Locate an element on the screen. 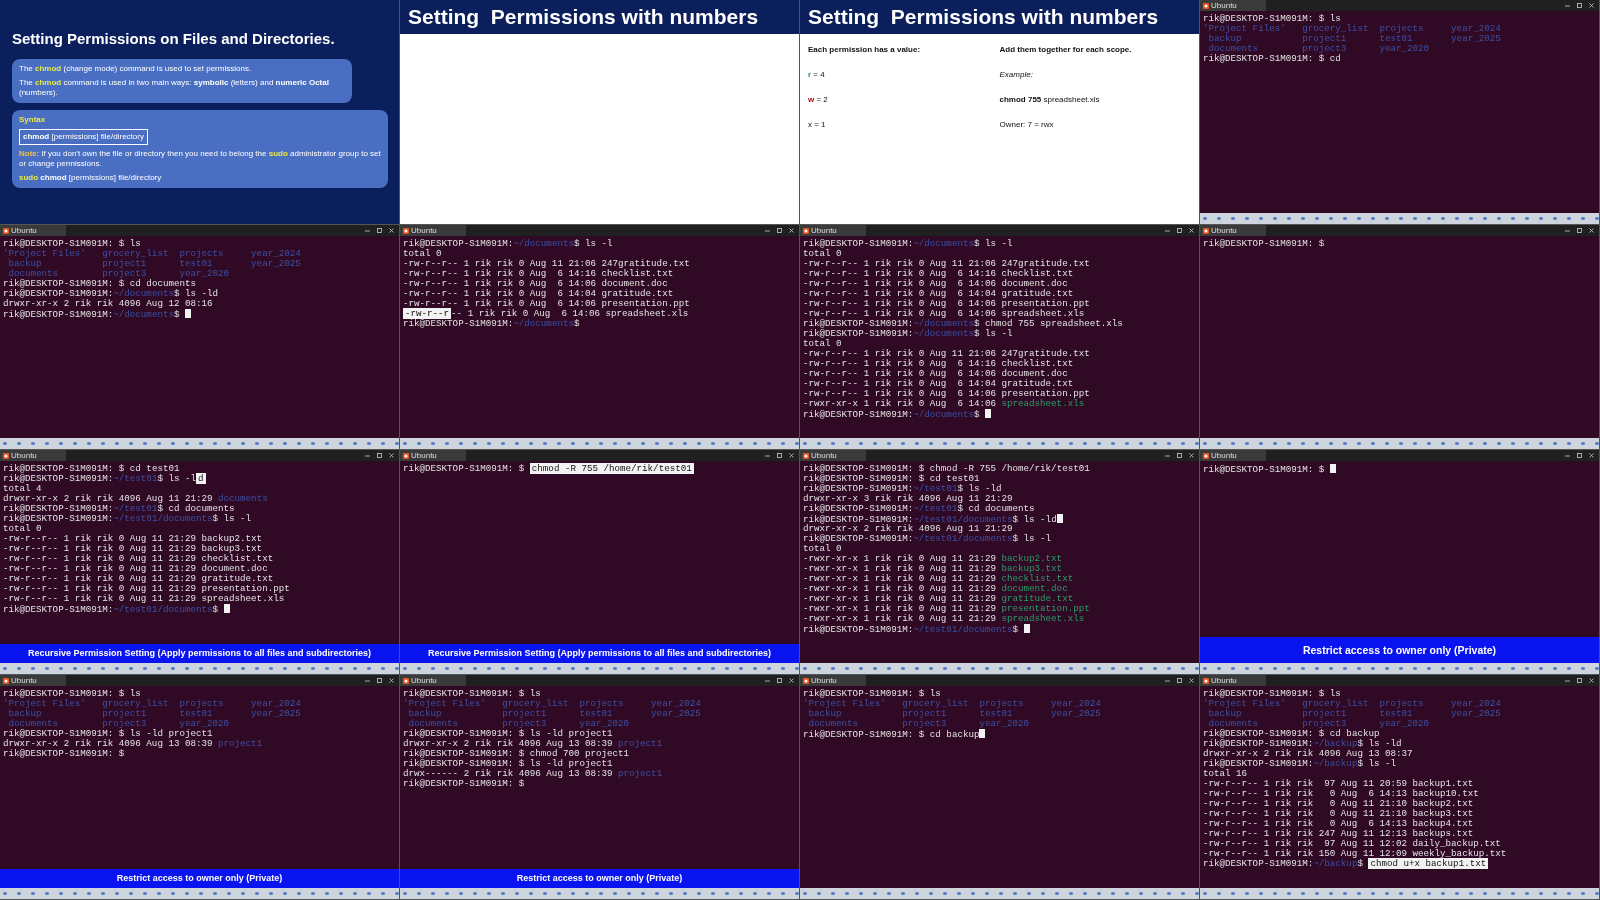 The height and width of the screenshot is (900, 1600). listing-line: documents project3 year_2020 is located at coordinates (1319, 724).